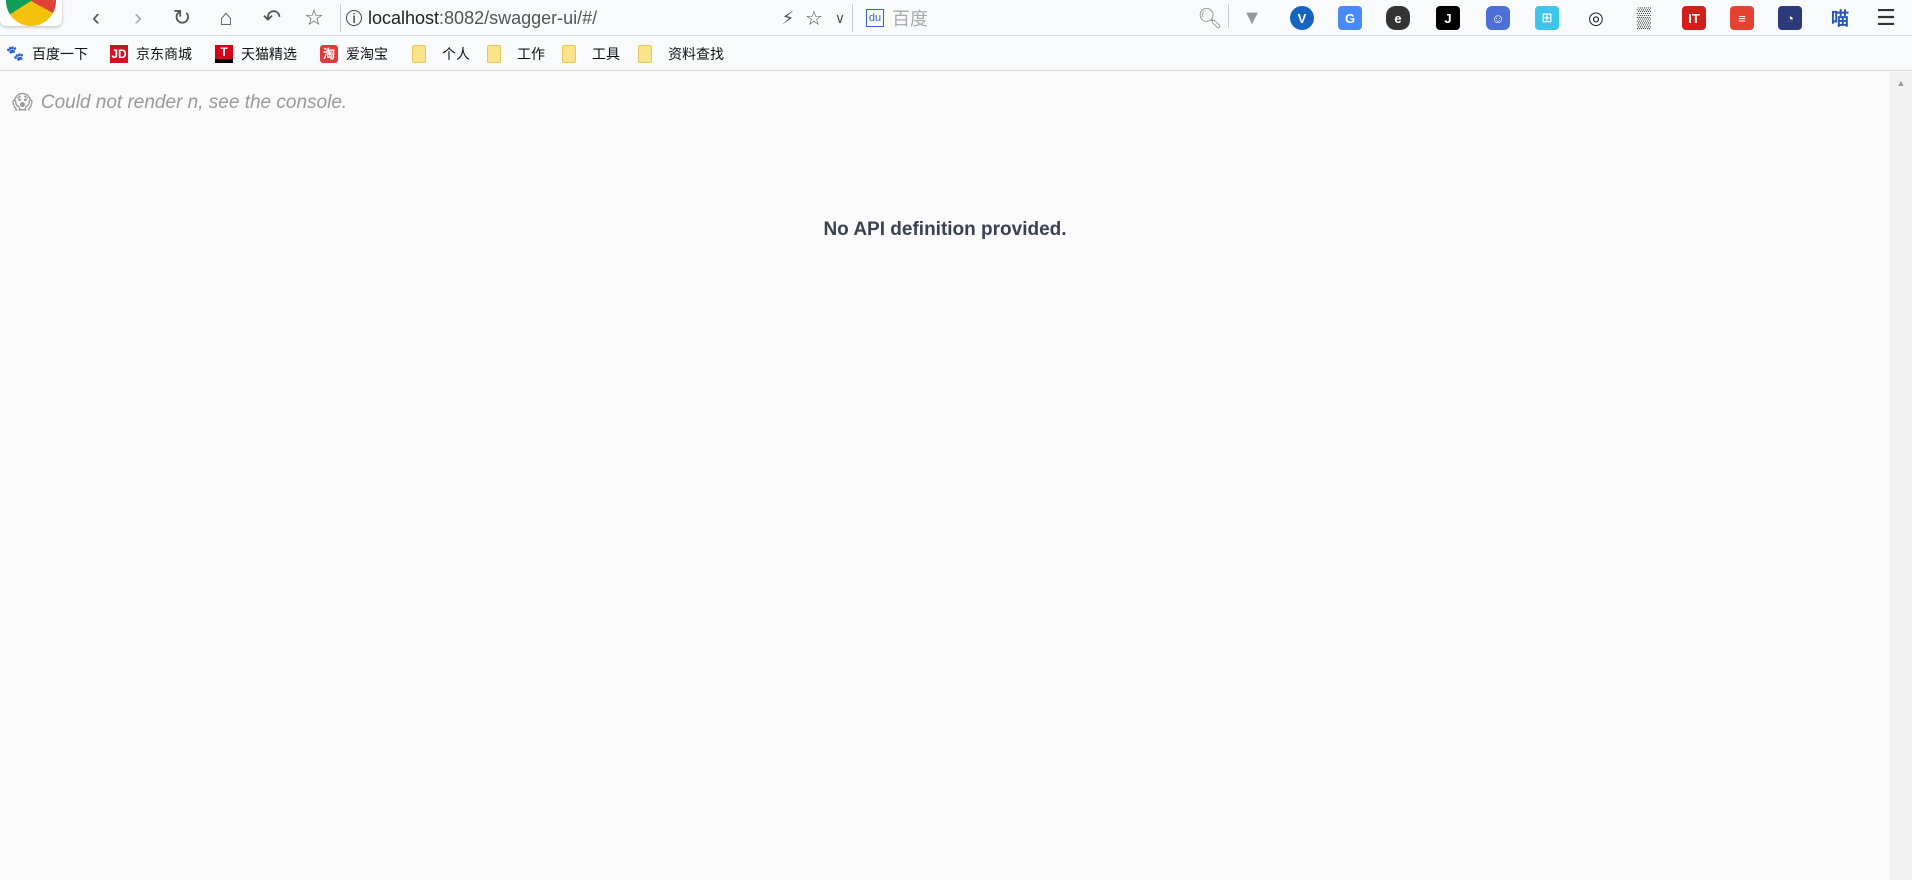  I want to click on v-extension-icon: V, so click(1302, 18).